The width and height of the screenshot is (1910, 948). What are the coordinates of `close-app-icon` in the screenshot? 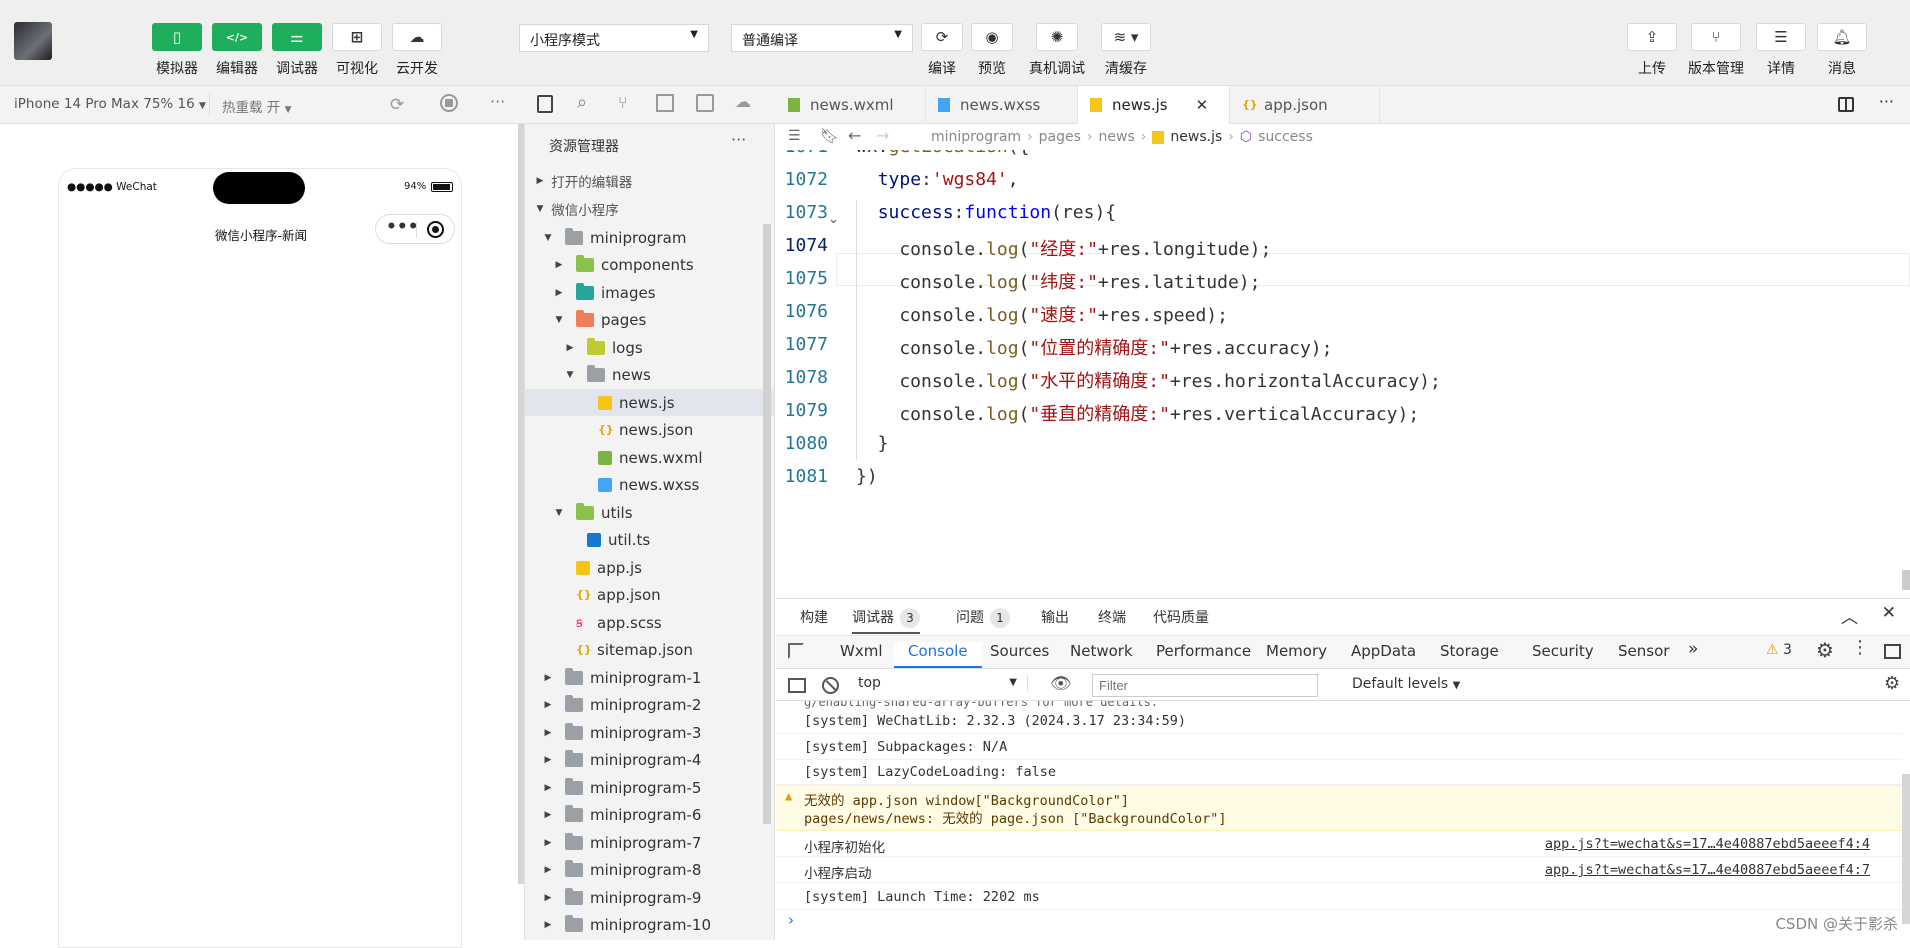 It's located at (435, 229).